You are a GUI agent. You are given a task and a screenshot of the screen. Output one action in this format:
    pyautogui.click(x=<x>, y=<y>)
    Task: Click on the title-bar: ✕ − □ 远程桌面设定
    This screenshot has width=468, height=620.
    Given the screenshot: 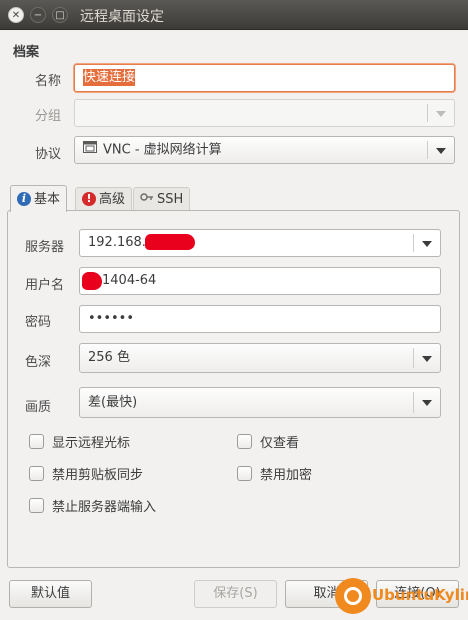 What is the action you would take?
    pyautogui.click(x=234, y=15)
    